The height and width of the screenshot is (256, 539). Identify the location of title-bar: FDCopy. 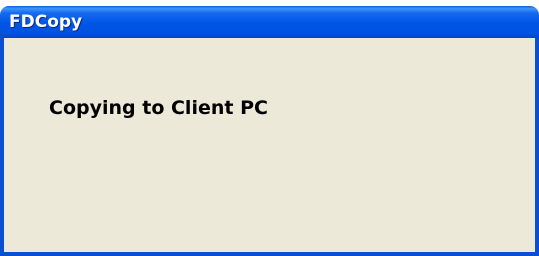
(269, 22).